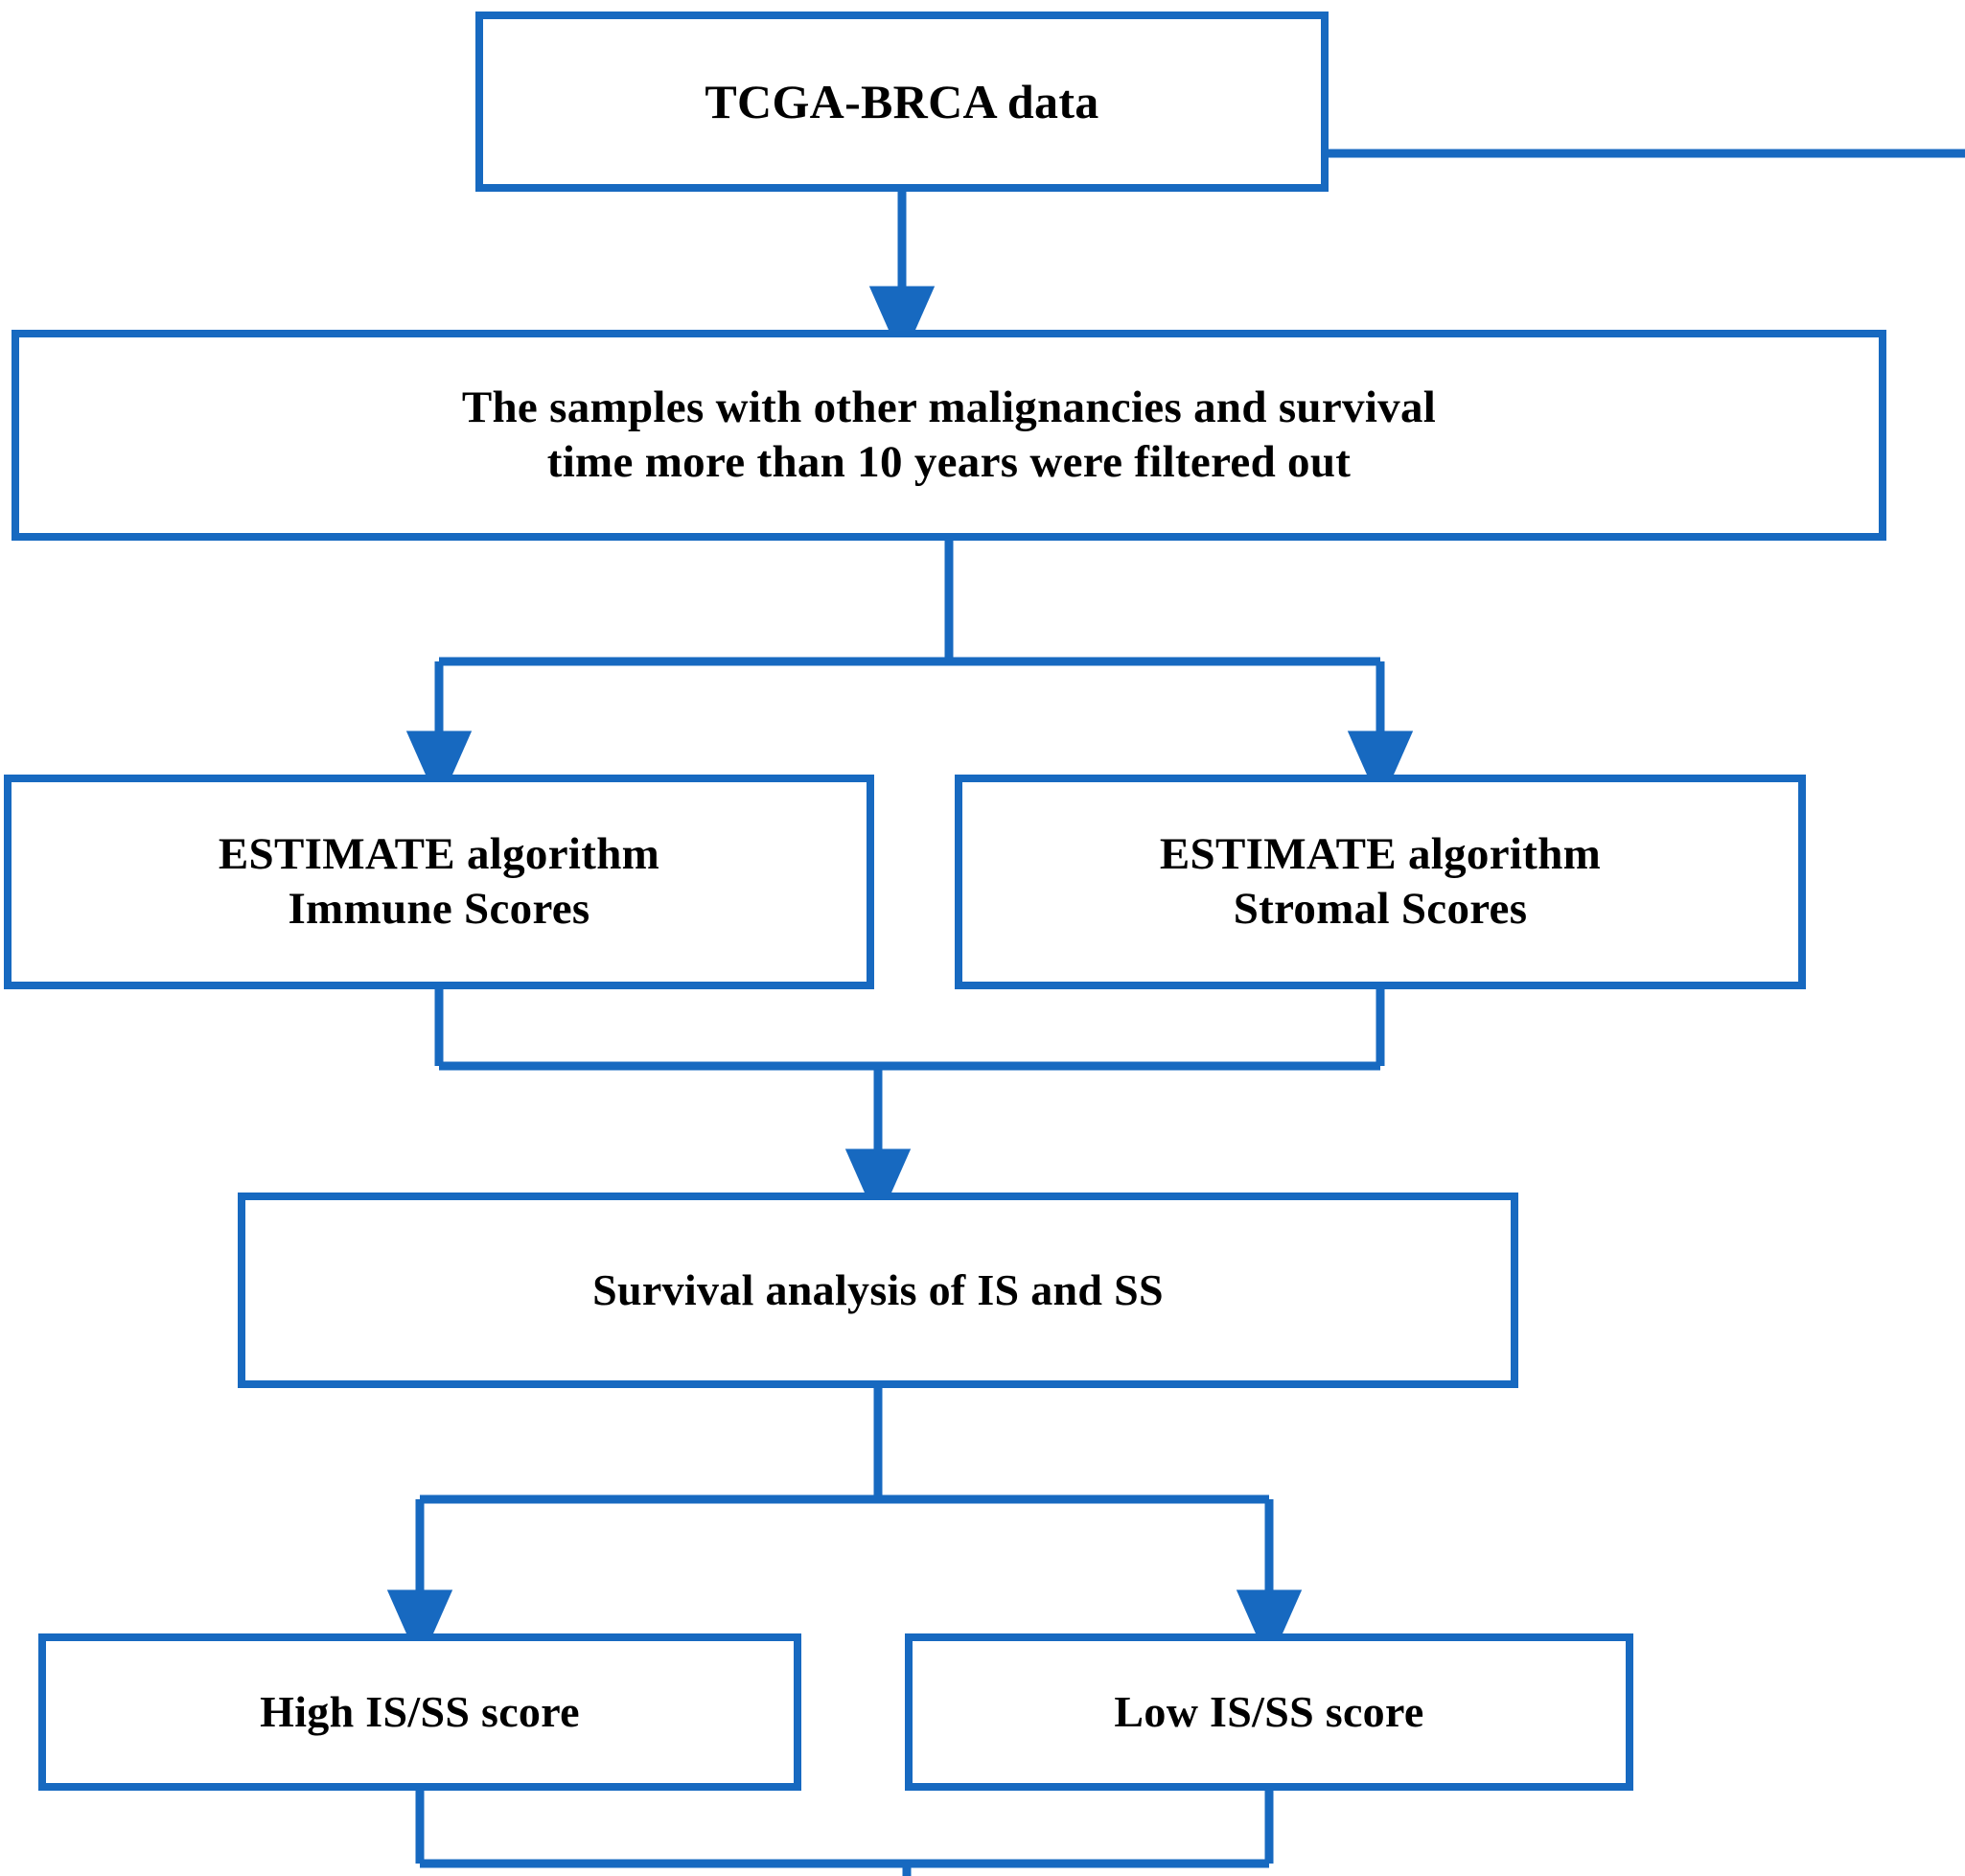 This screenshot has width=1965, height=1876. I want to click on node-high-score: High IS/SS score, so click(420, 1712).